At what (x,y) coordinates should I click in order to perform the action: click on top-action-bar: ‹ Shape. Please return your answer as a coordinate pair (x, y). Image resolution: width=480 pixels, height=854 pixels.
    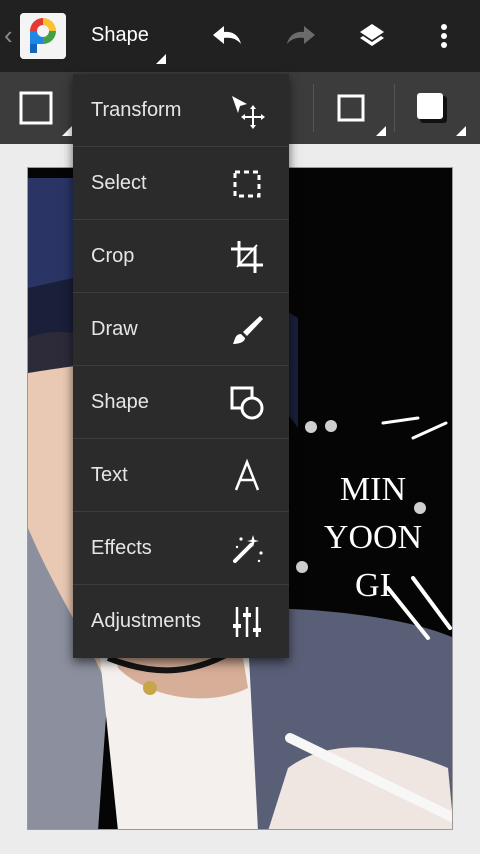
    Looking at the image, I should click on (240, 36).